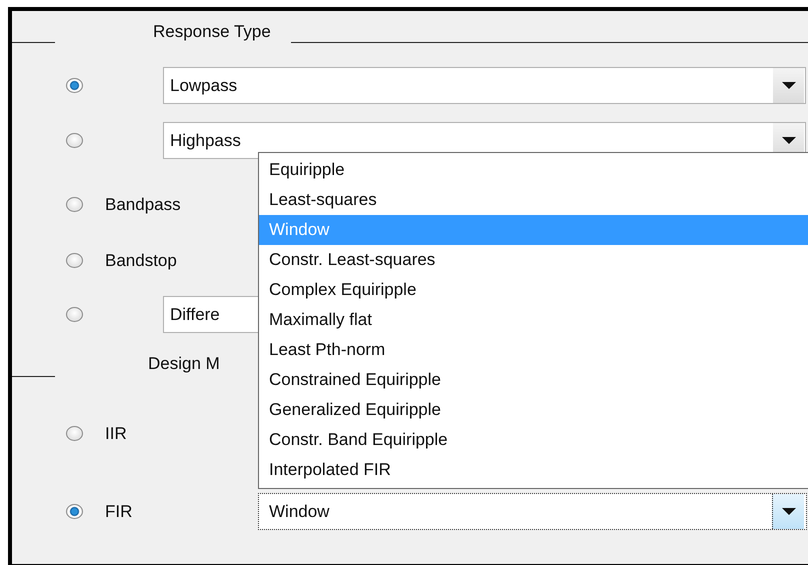 This screenshot has height=565, width=808. Describe the element at coordinates (533, 410) in the screenshot. I see `list-item: Generalized Equiripple` at that location.